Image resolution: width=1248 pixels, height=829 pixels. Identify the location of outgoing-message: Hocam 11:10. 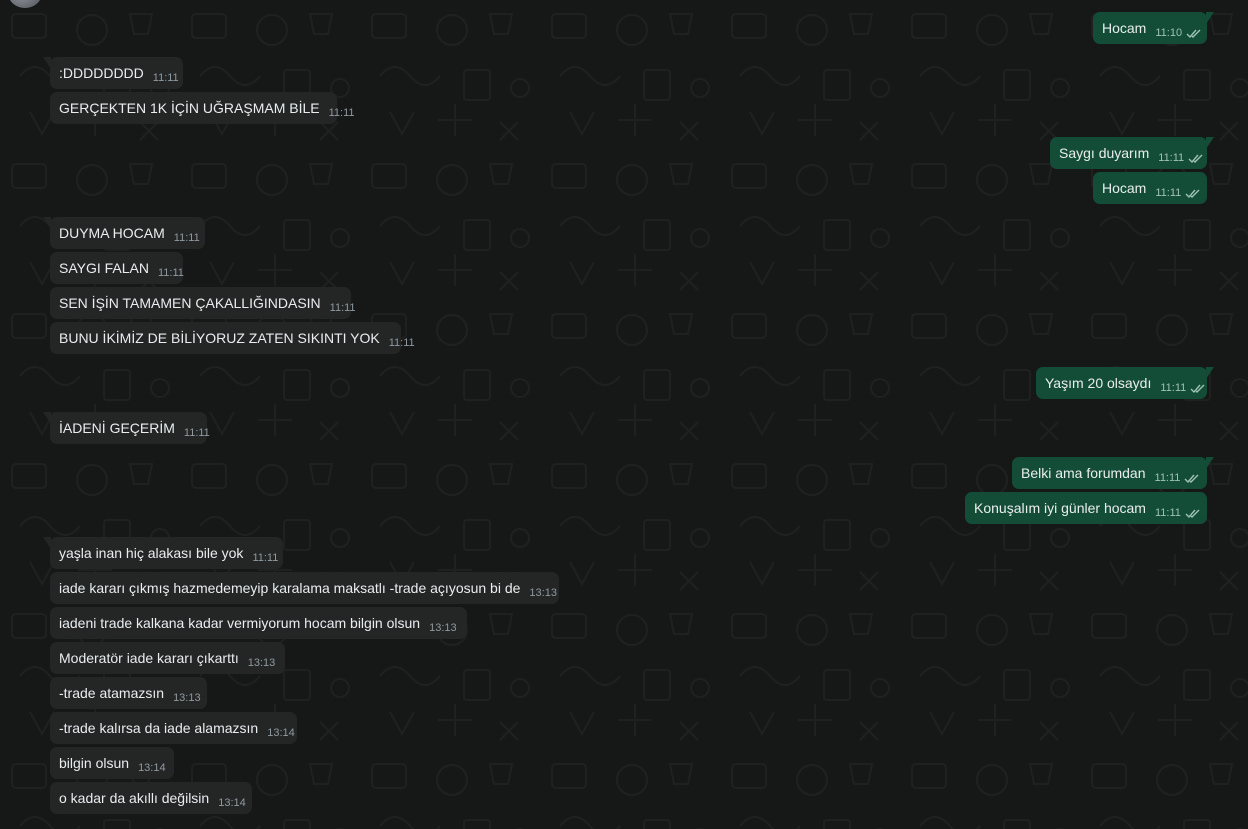
(1153, 28).